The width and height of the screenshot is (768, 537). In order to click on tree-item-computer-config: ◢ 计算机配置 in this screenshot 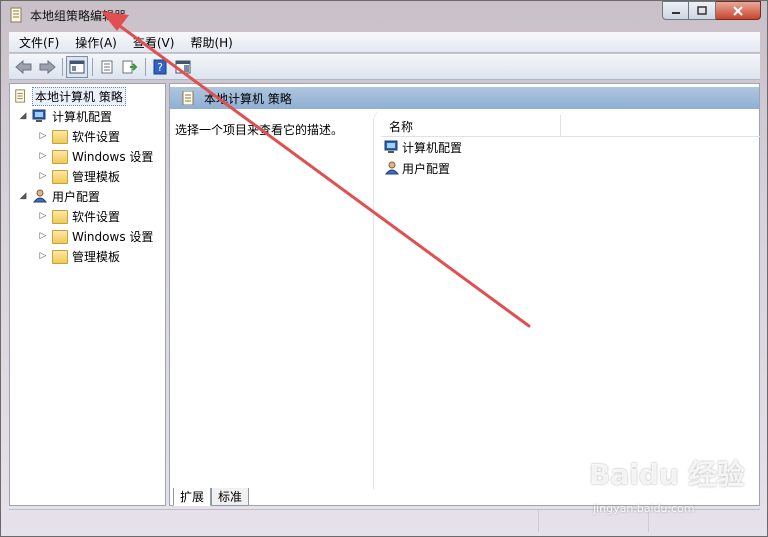, I will do `click(65, 116)`.